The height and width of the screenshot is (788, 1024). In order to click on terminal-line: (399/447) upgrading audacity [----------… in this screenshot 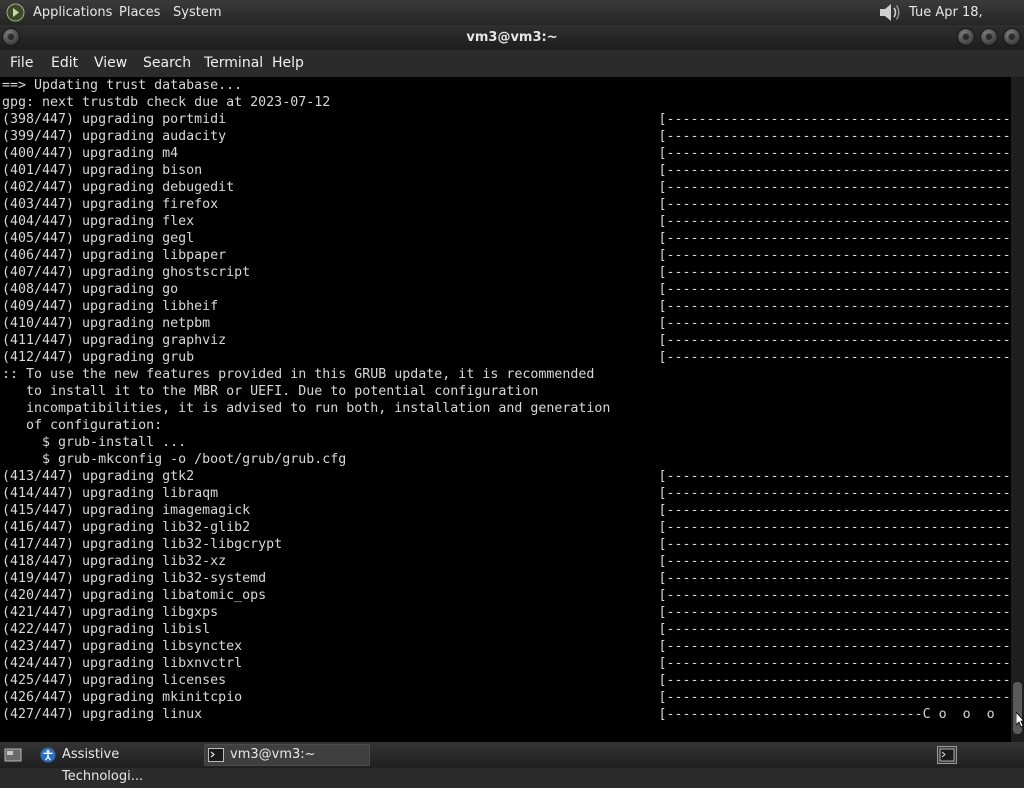, I will do `click(506, 136)`.